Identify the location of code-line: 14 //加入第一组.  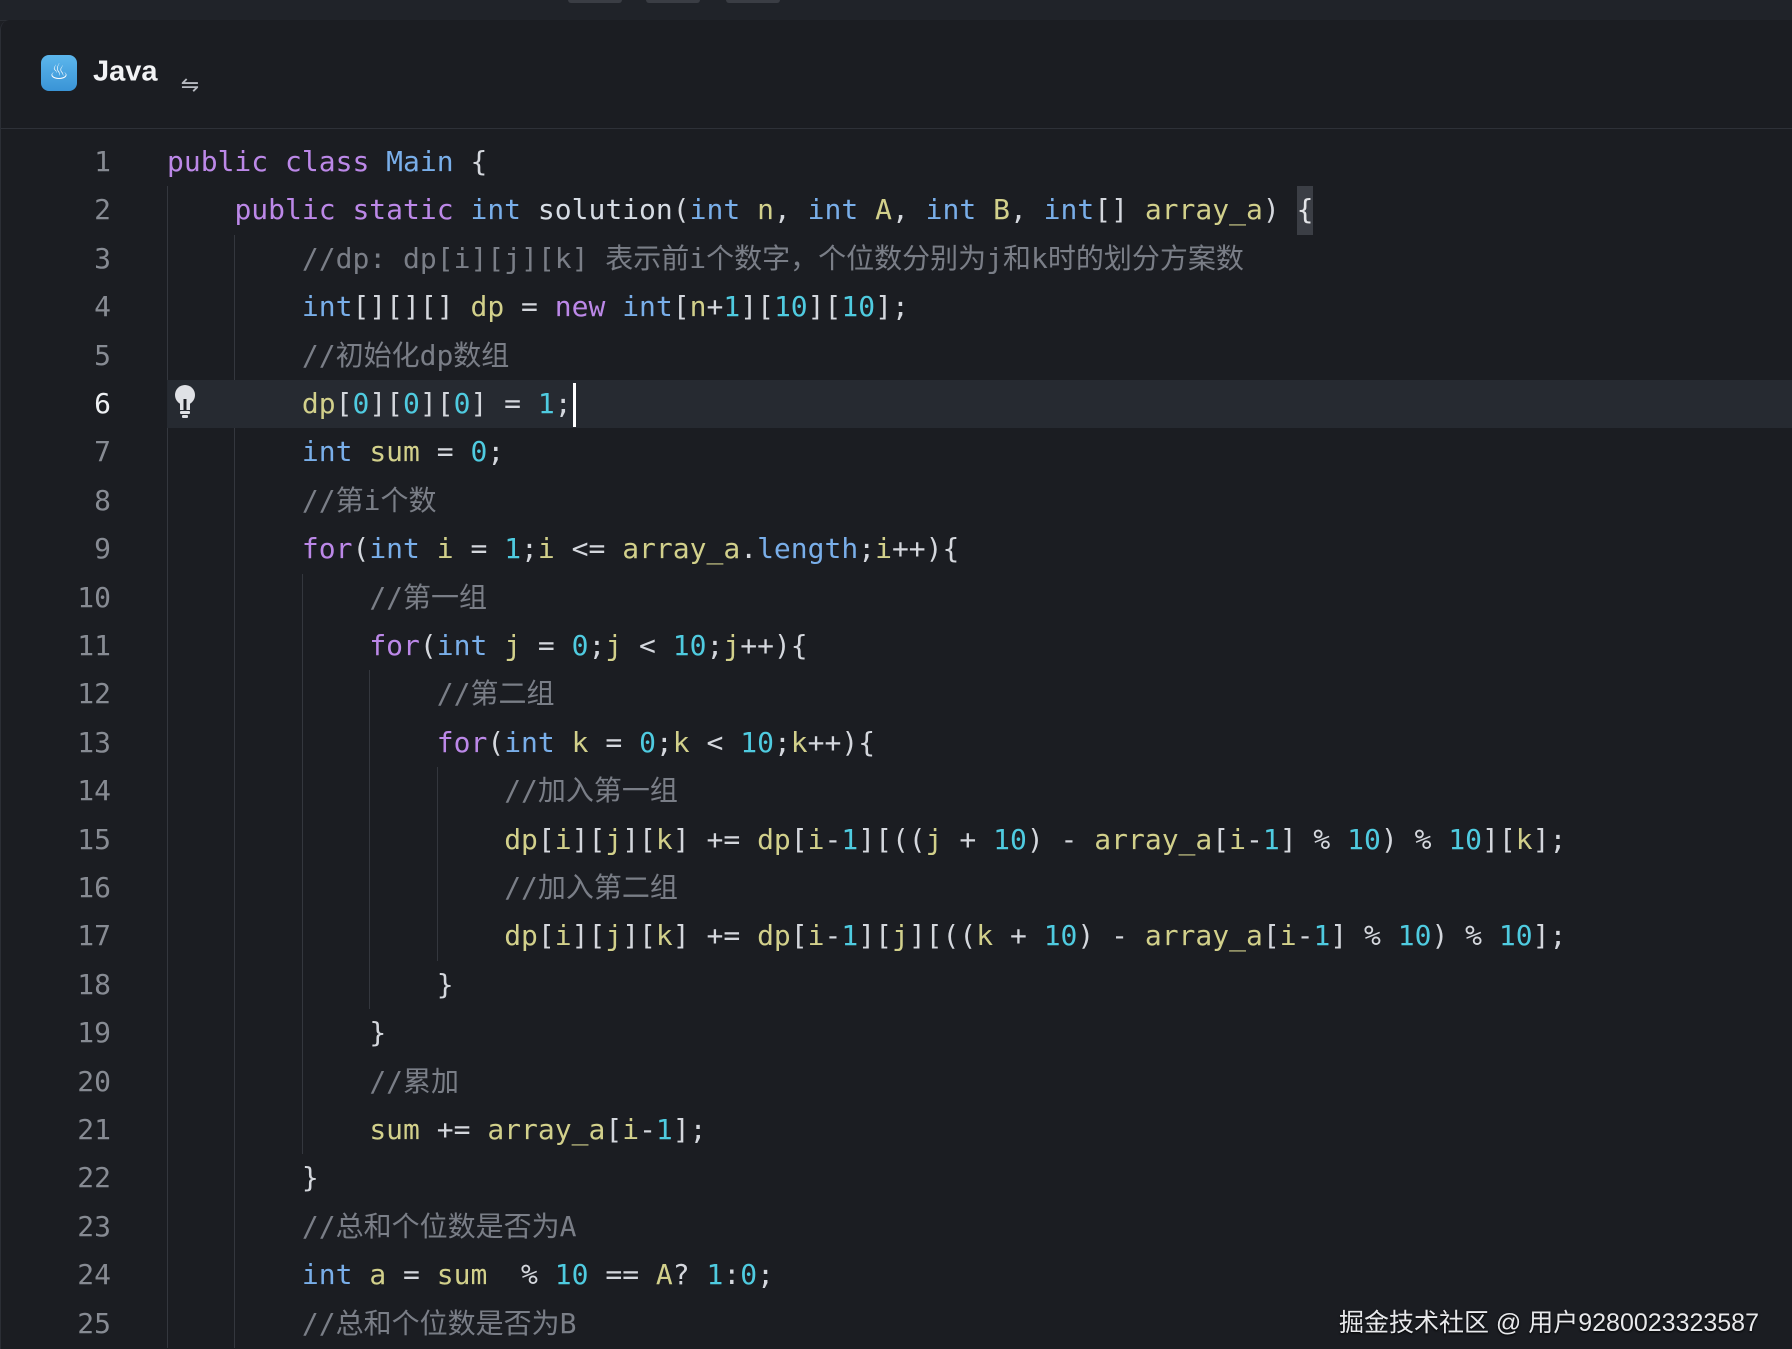
(896, 791).